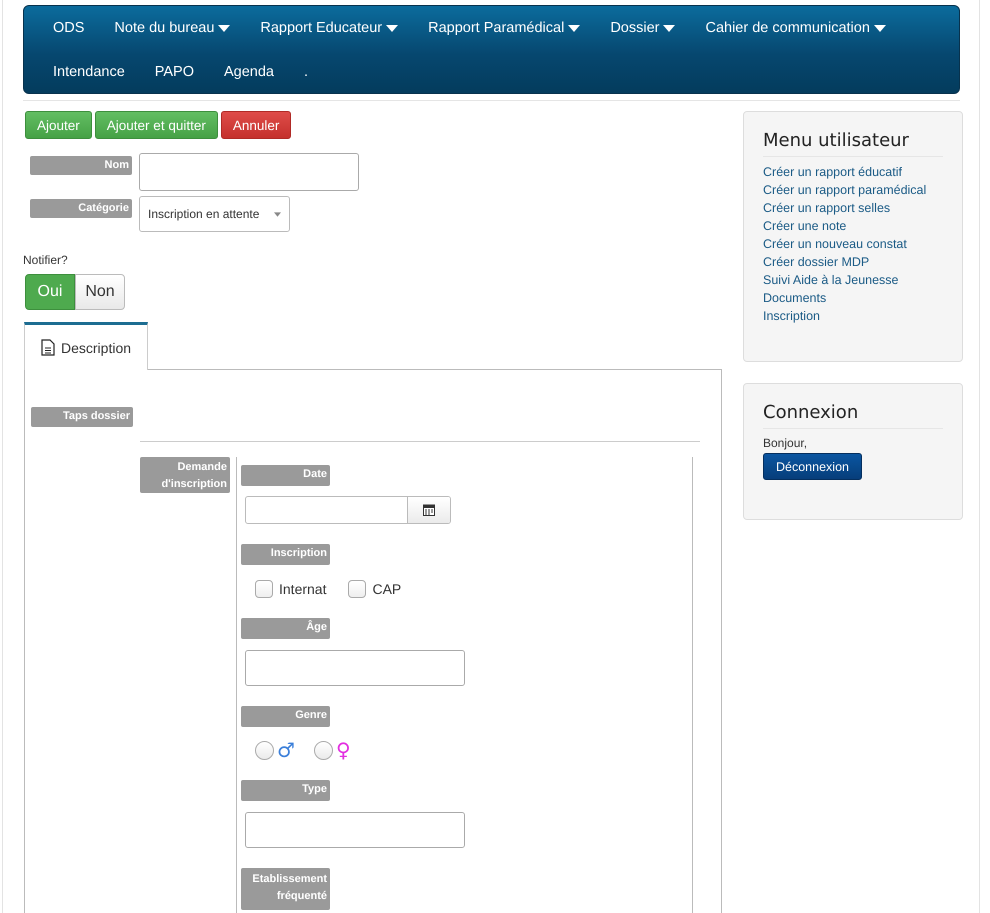  What do you see at coordinates (86, 346) in the screenshot?
I see `tab: Description` at bounding box center [86, 346].